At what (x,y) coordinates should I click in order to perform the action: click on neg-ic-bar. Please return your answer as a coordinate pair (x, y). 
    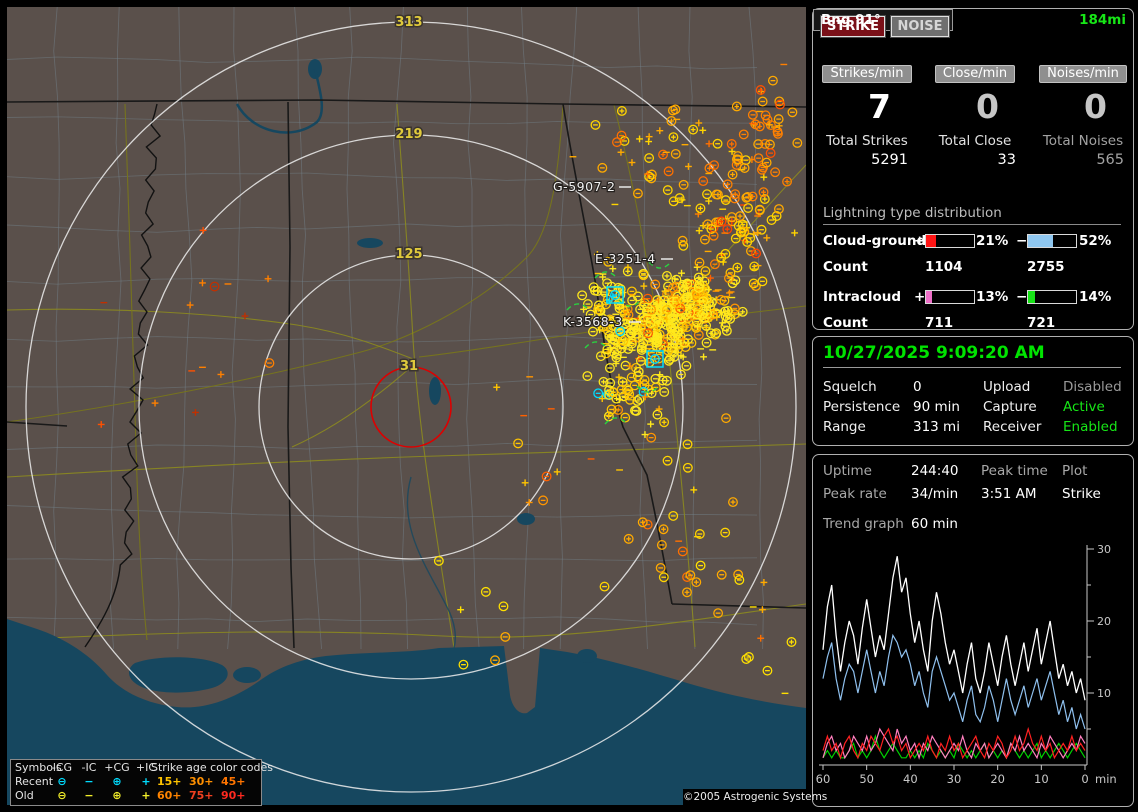
    Looking at the image, I should click on (1052, 297).